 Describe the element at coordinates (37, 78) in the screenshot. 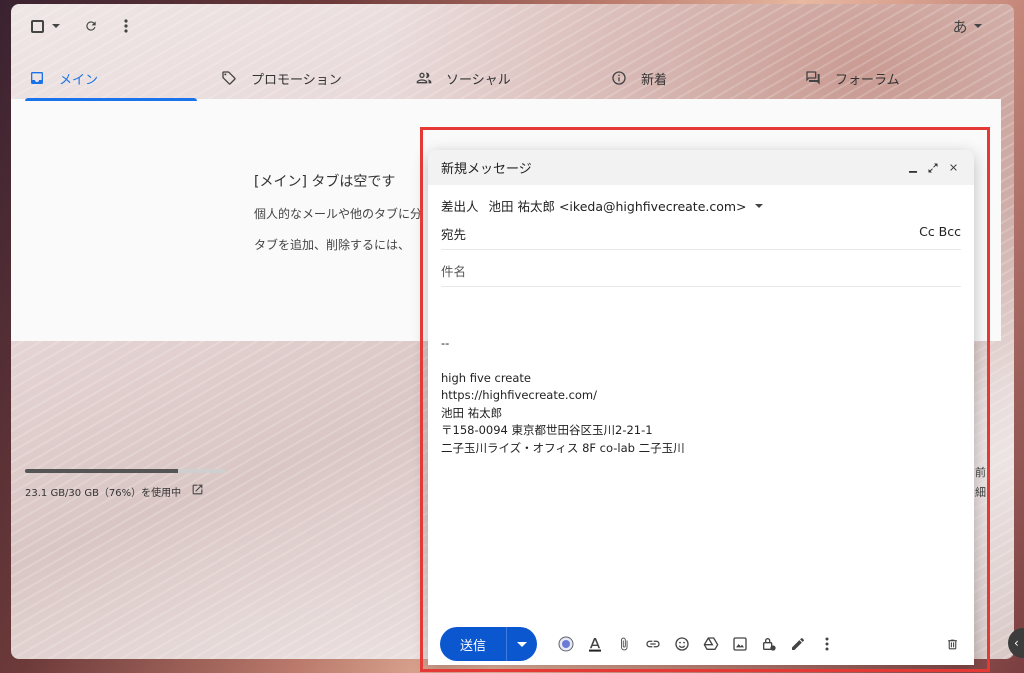

I see `inbox-icon` at that location.